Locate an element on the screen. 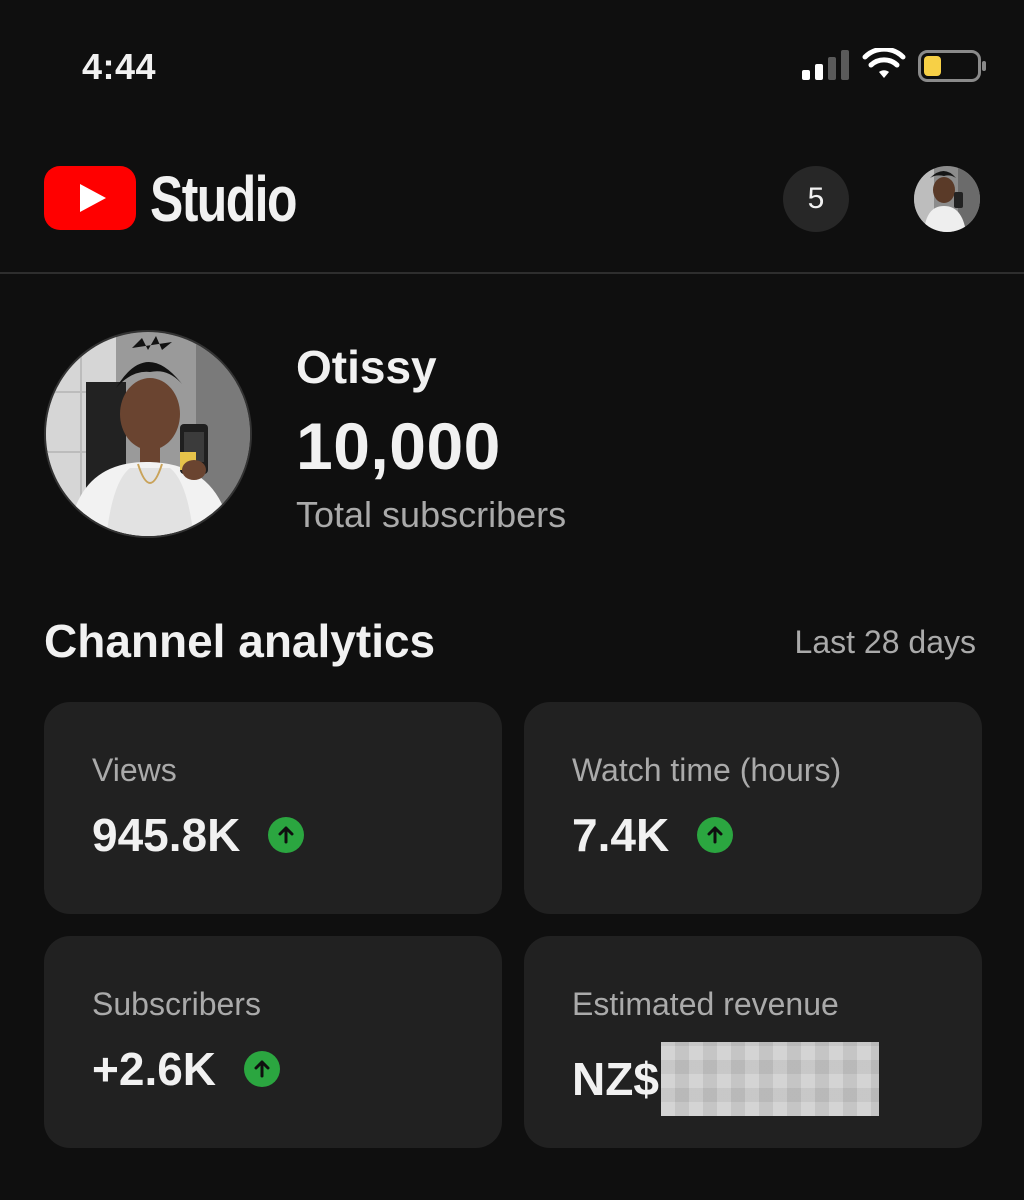 The image size is (1024, 1200). card-value-row: NZ$ is located at coordinates (725, 1079).